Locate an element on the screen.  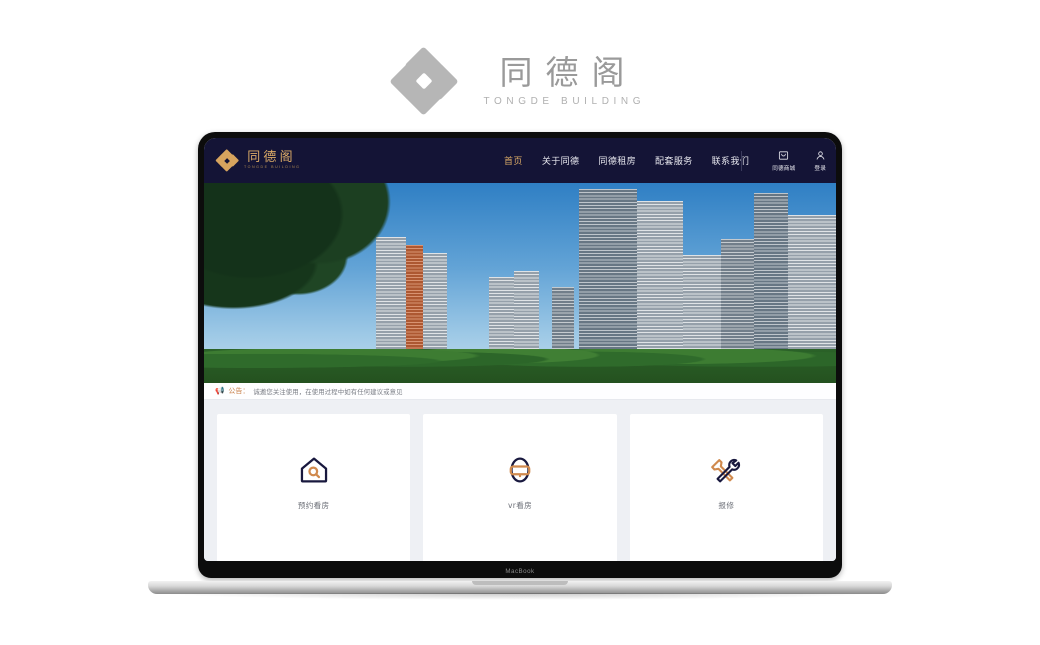
site-logo: 同德阁 TONGDE BUILDING is located at coordinates (258, 160).